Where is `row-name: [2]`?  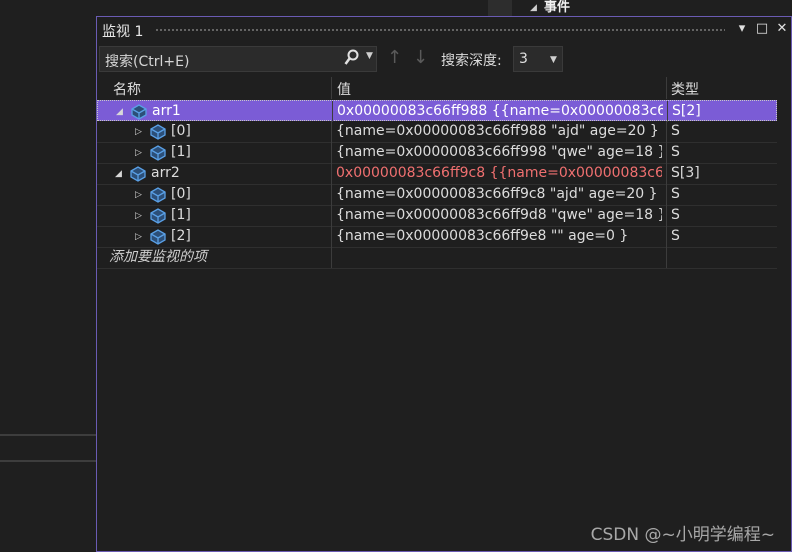 row-name: [2] is located at coordinates (181, 236).